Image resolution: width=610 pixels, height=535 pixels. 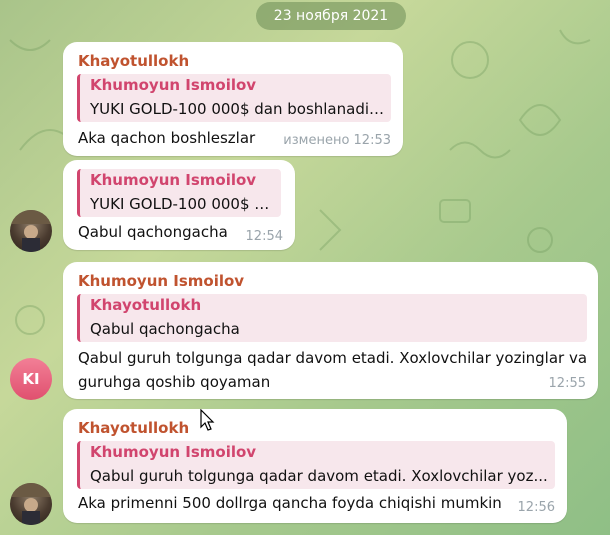 I want to click on reply-text: Qabul qachongacha, so click(x=165, y=329).